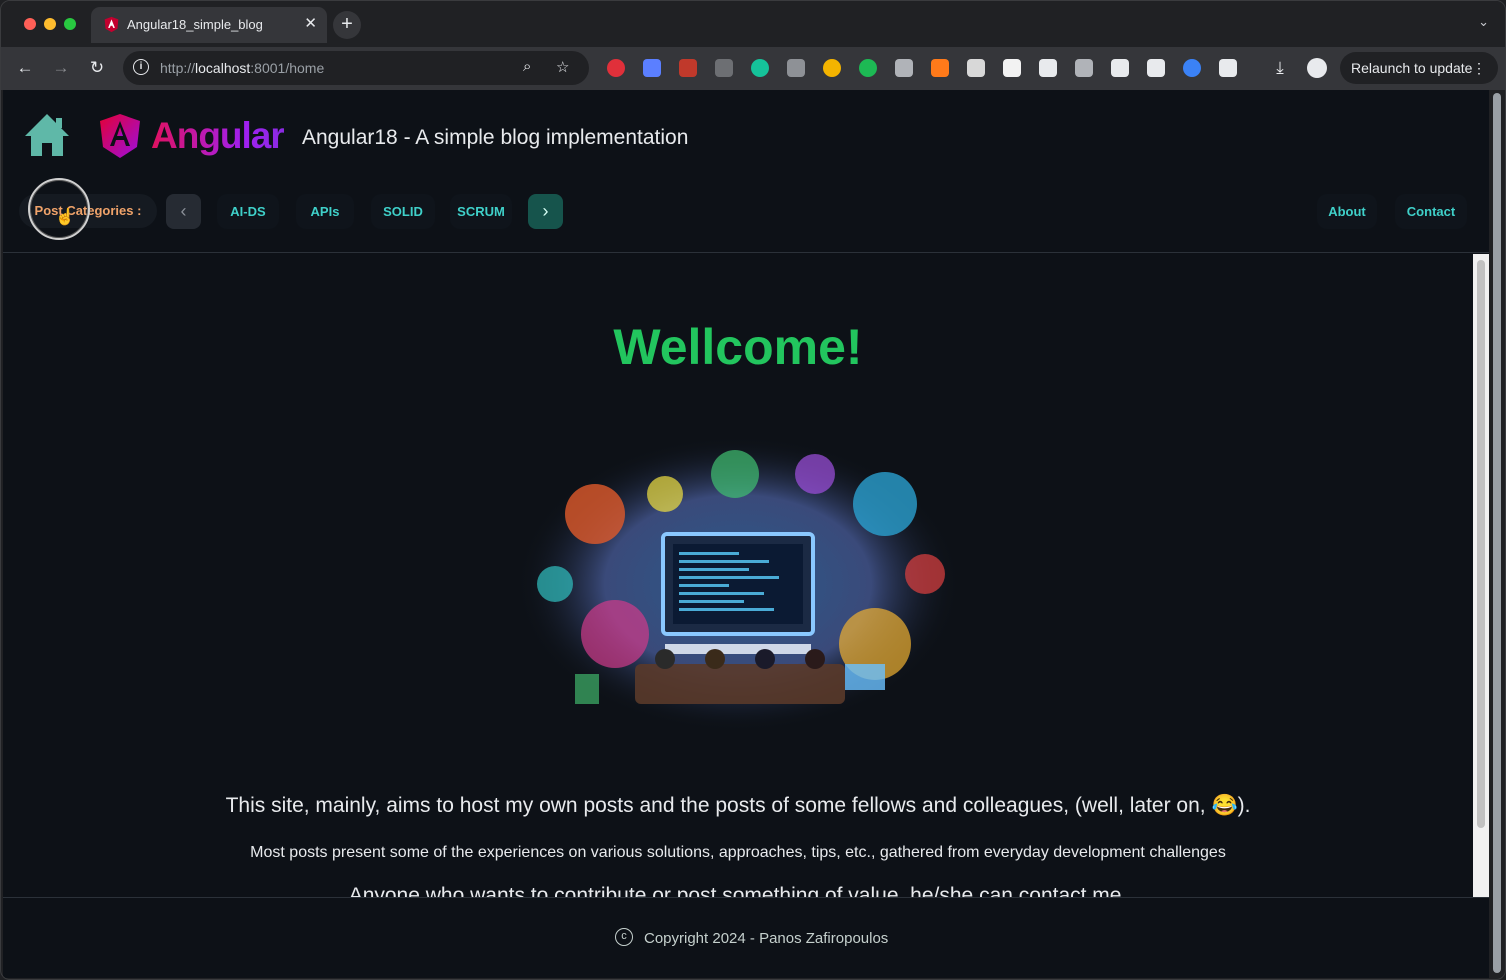 Image resolution: width=1506 pixels, height=980 pixels. What do you see at coordinates (481, 211) in the screenshot?
I see `category-scrum: SCRUM` at bounding box center [481, 211].